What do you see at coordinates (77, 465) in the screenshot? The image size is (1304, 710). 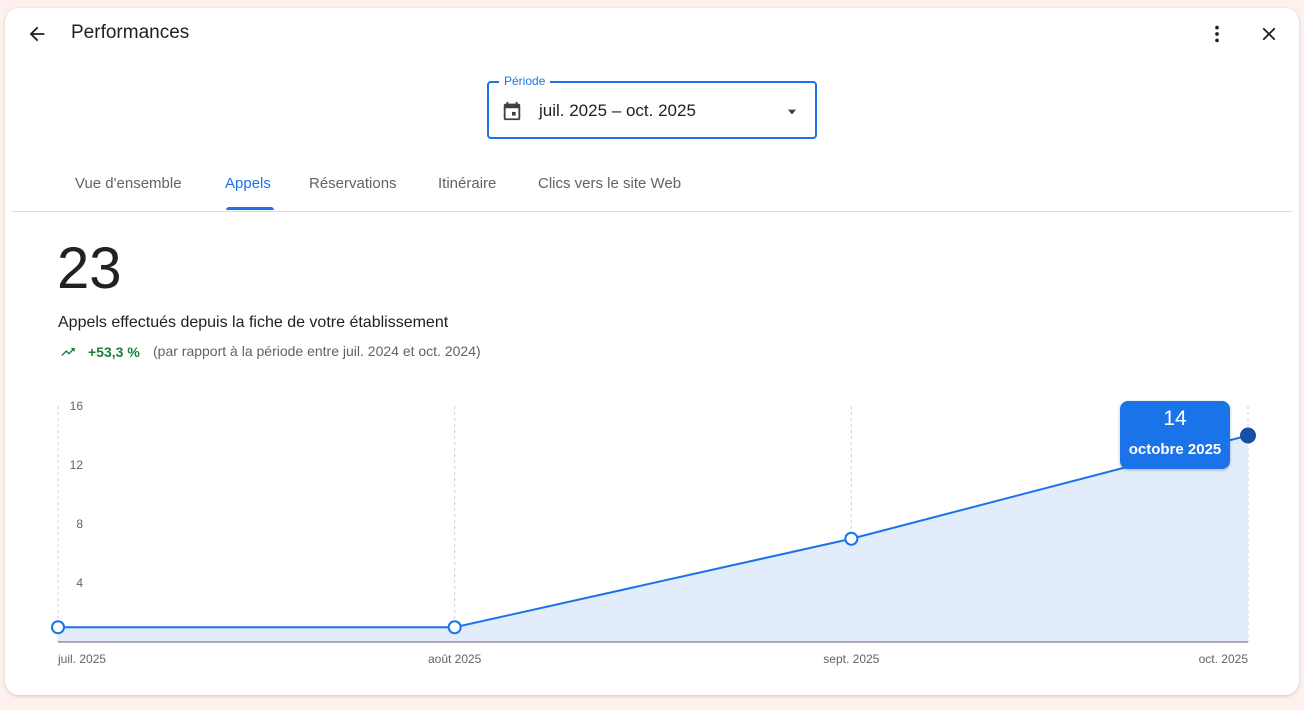 I see `y-tick-label: 12` at bounding box center [77, 465].